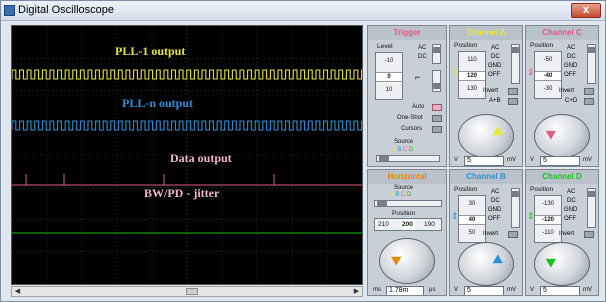 This screenshot has width=606, height=302. Describe the element at coordinates (495, 201) in the screenshot. I see `channel-b-dc-label: DC` at that location.